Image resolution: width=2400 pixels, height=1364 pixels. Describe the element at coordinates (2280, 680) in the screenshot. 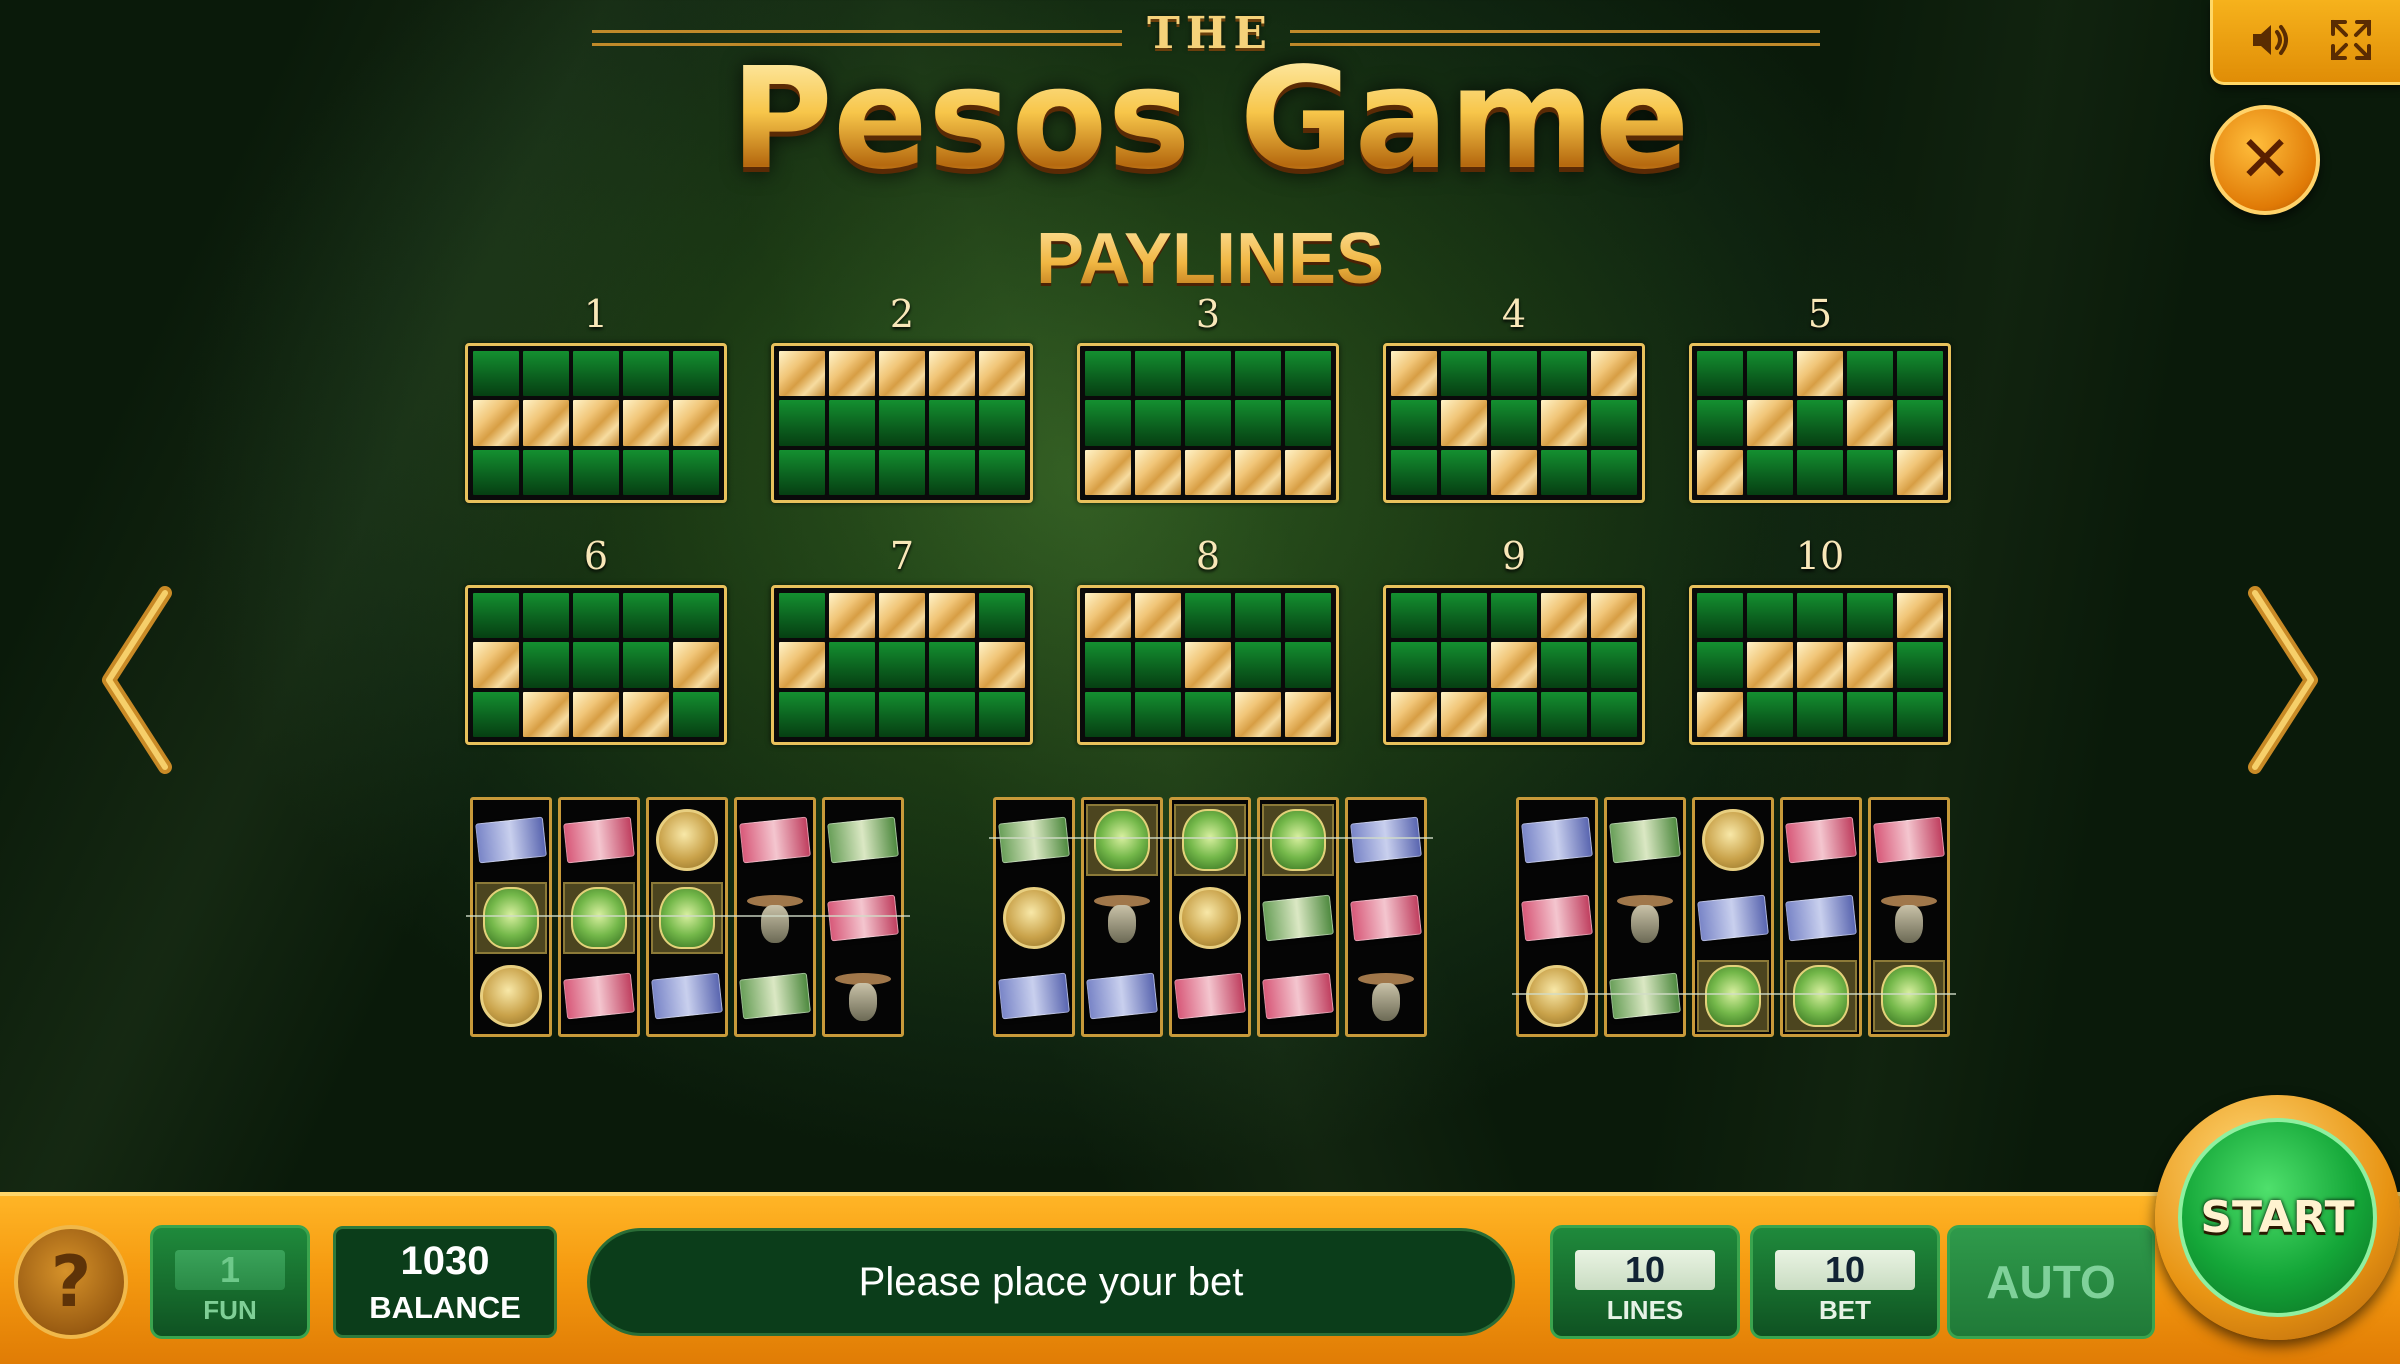

I see `next-page-arrow` at that location.